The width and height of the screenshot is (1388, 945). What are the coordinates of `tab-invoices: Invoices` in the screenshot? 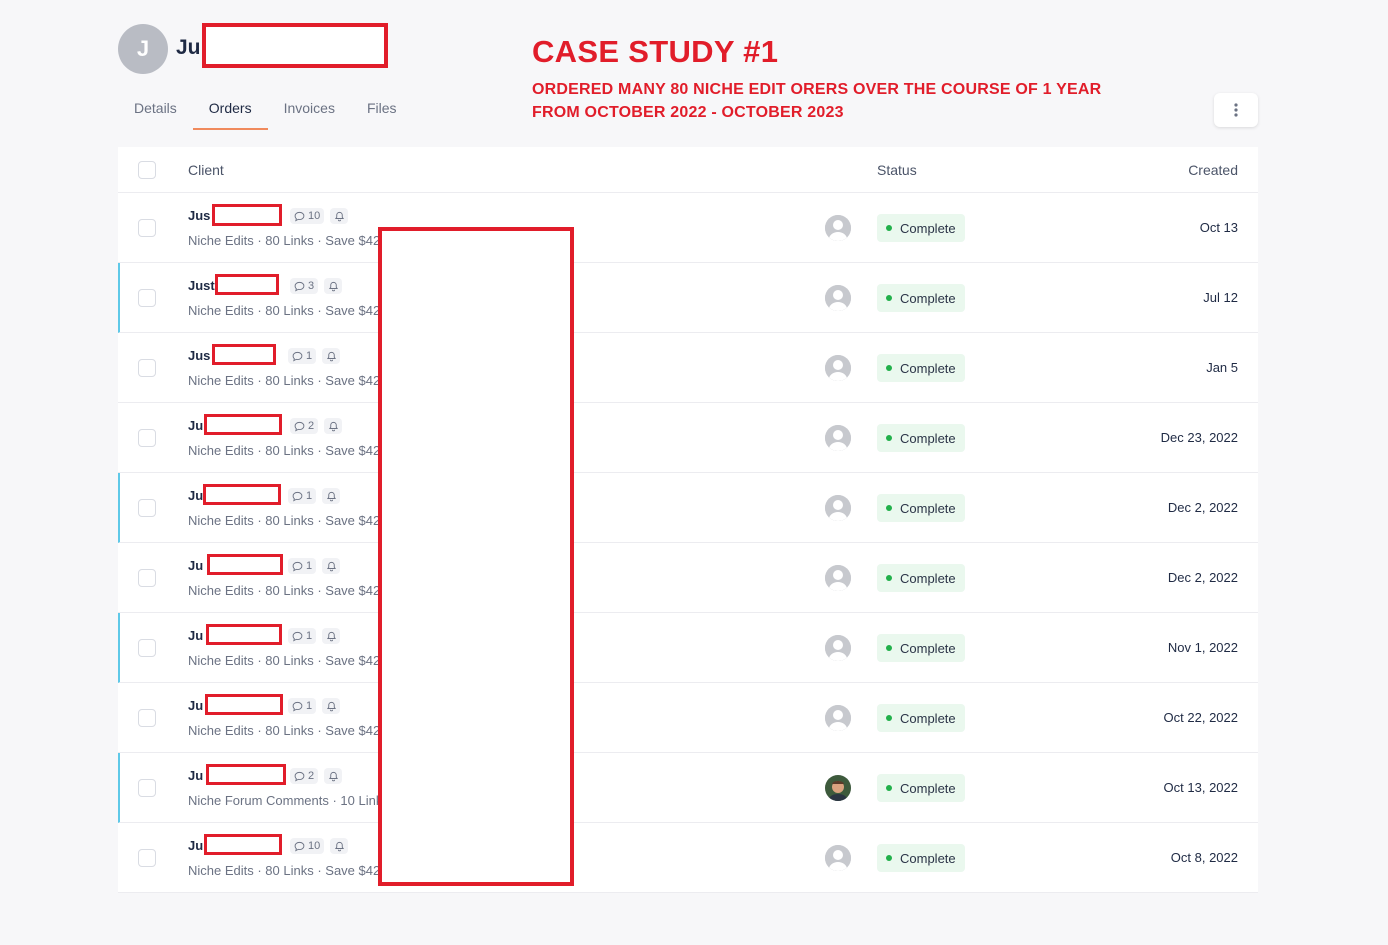 It's located at (309, 110).